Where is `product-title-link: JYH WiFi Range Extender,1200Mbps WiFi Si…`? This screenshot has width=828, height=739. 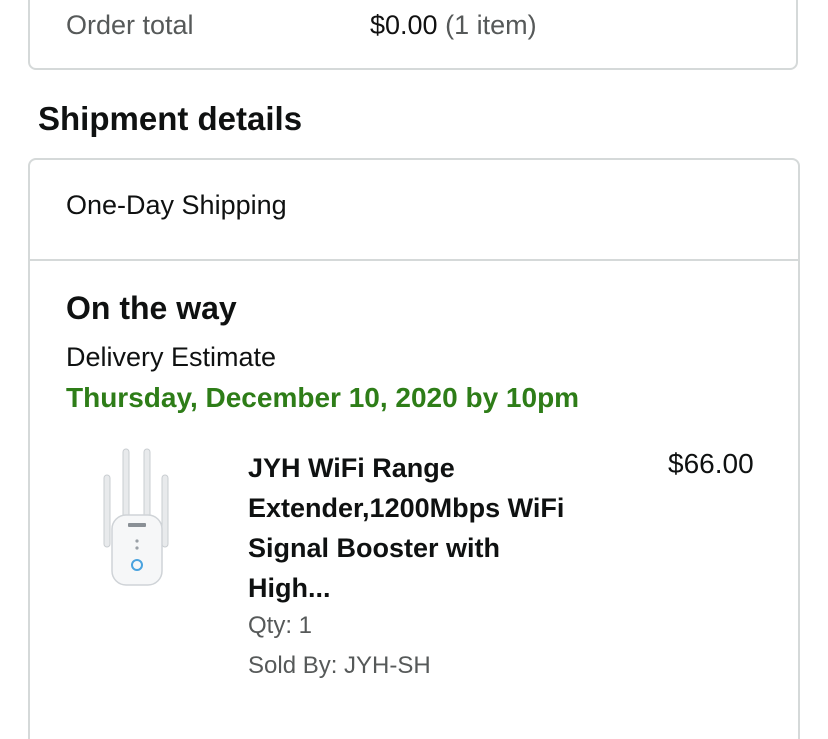 product-title-link: JYH WiFi Range Extender,1200Mbps WiFi Si… is located at coordinates (413, 528).